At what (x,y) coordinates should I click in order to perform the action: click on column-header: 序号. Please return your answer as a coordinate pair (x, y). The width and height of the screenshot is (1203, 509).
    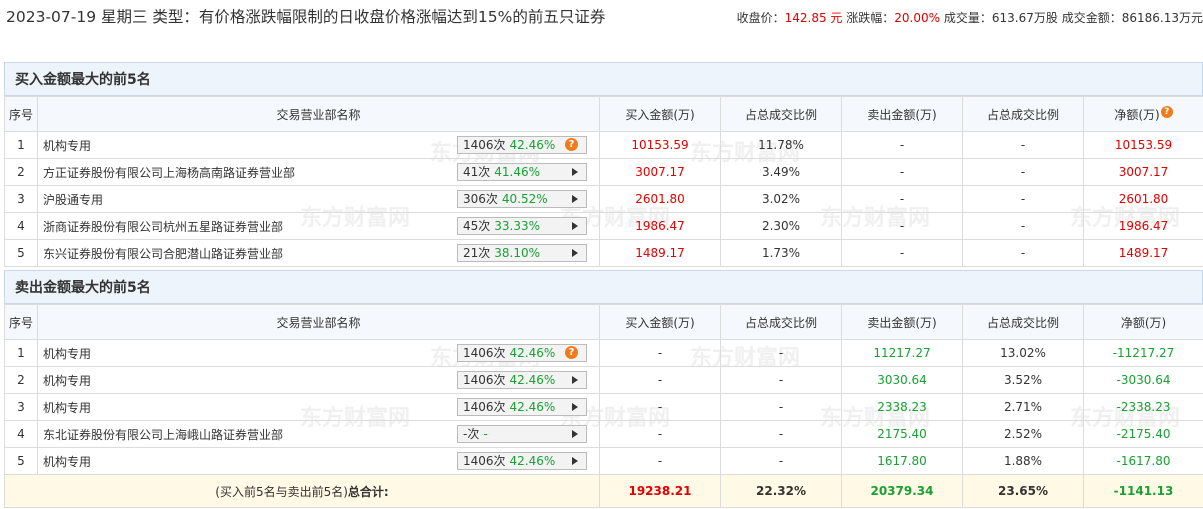
    Looking at the image, I should click on (21, 114).